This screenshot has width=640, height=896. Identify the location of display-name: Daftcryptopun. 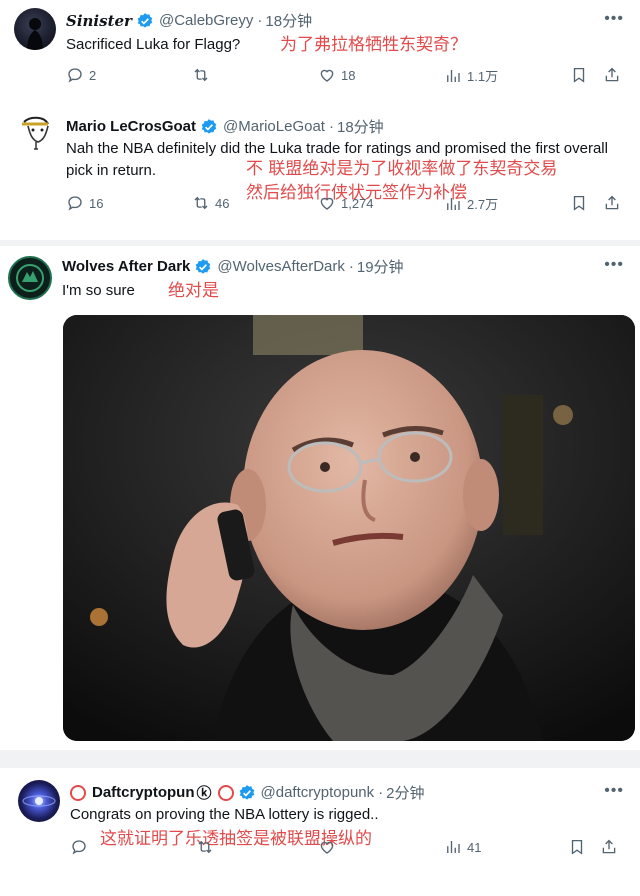
(143, 792).